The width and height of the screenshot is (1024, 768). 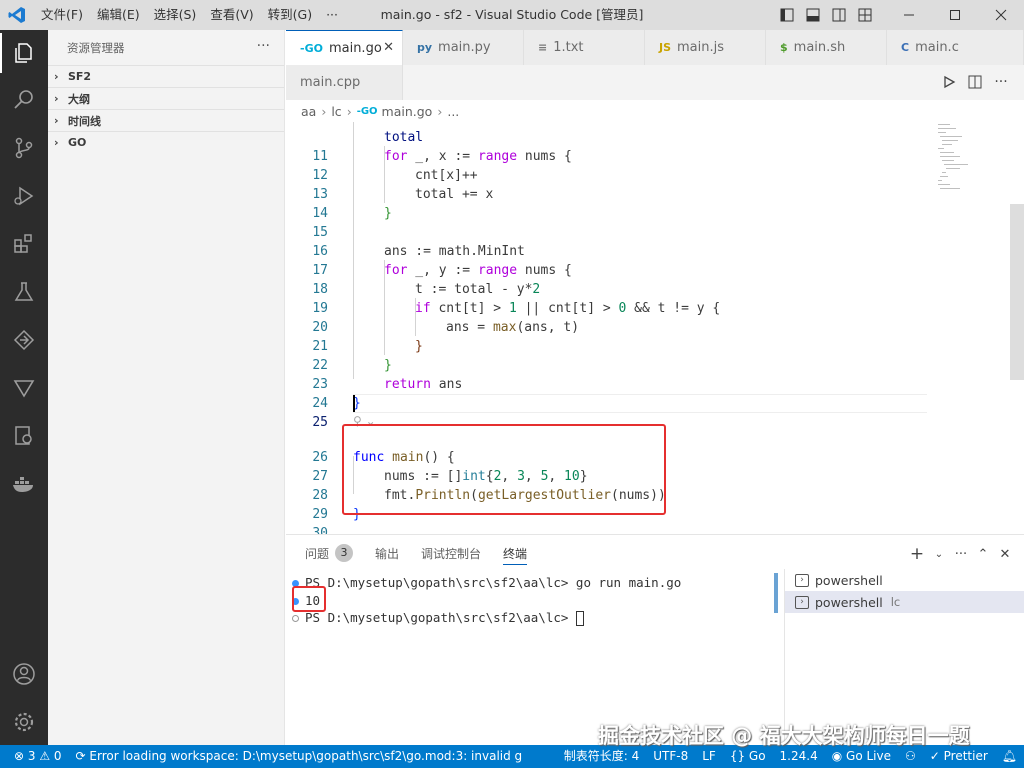 What do you see at coordinates (24, 100) in the screenshot?
I see `search-icon` at bounding box center [24, 100].